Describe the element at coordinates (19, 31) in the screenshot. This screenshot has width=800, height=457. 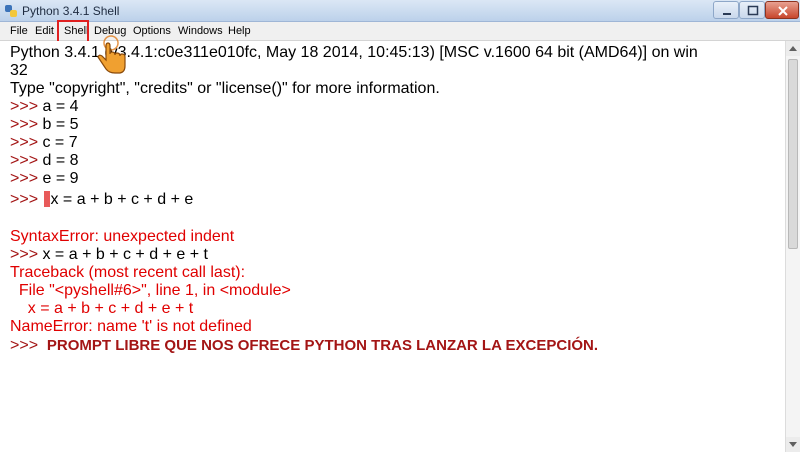
I see `menu-file: File` at that location.